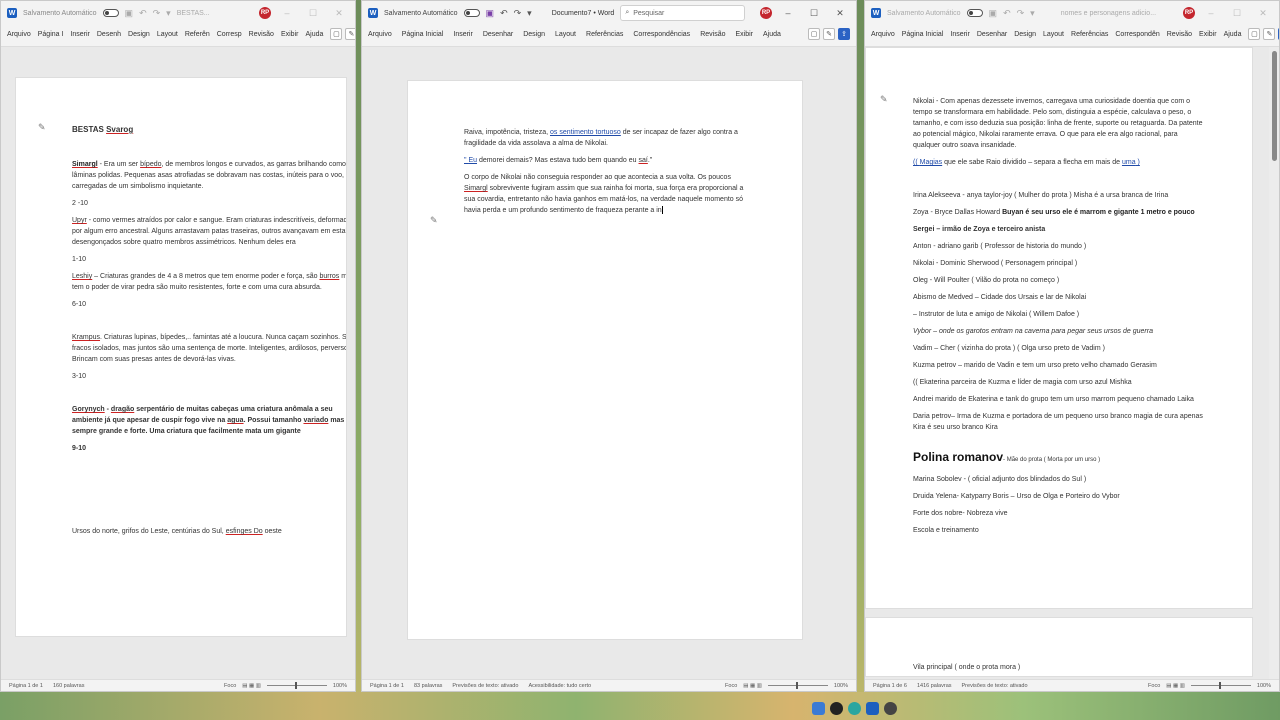  I want to click on tab-correspondencias: Correspondên, so click(1137, 34).